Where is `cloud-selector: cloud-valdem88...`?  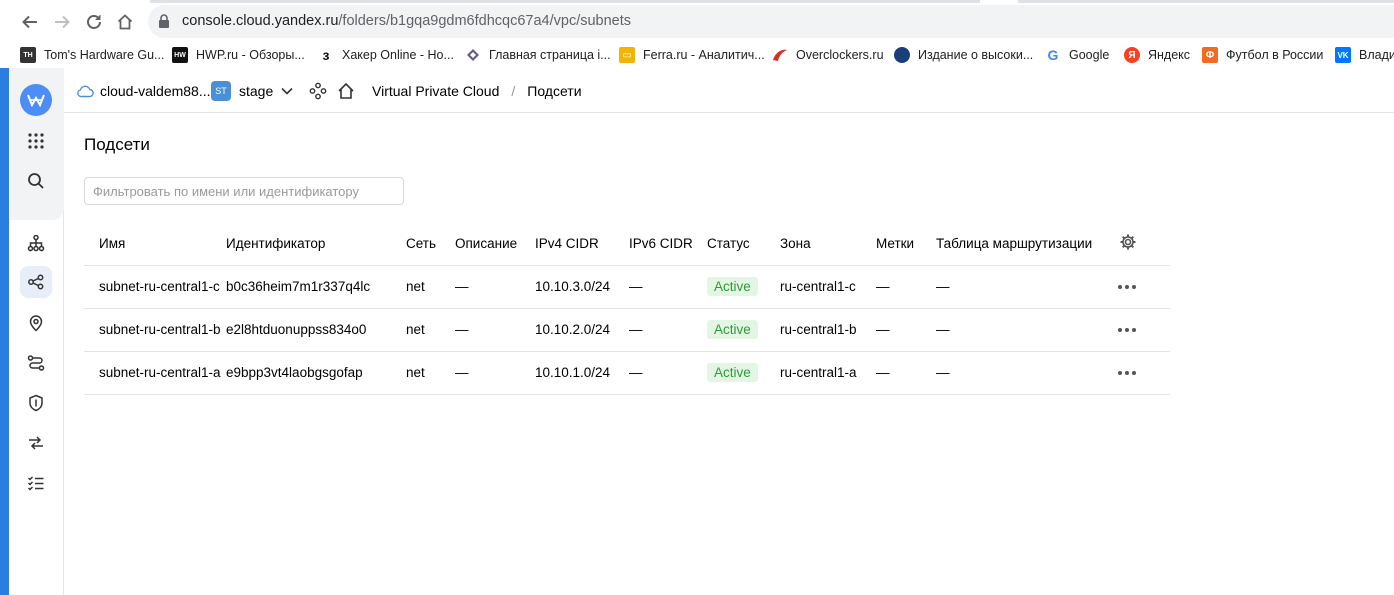 cloud-selector: cloud-valdem88... is located at coordinates (143, 90).